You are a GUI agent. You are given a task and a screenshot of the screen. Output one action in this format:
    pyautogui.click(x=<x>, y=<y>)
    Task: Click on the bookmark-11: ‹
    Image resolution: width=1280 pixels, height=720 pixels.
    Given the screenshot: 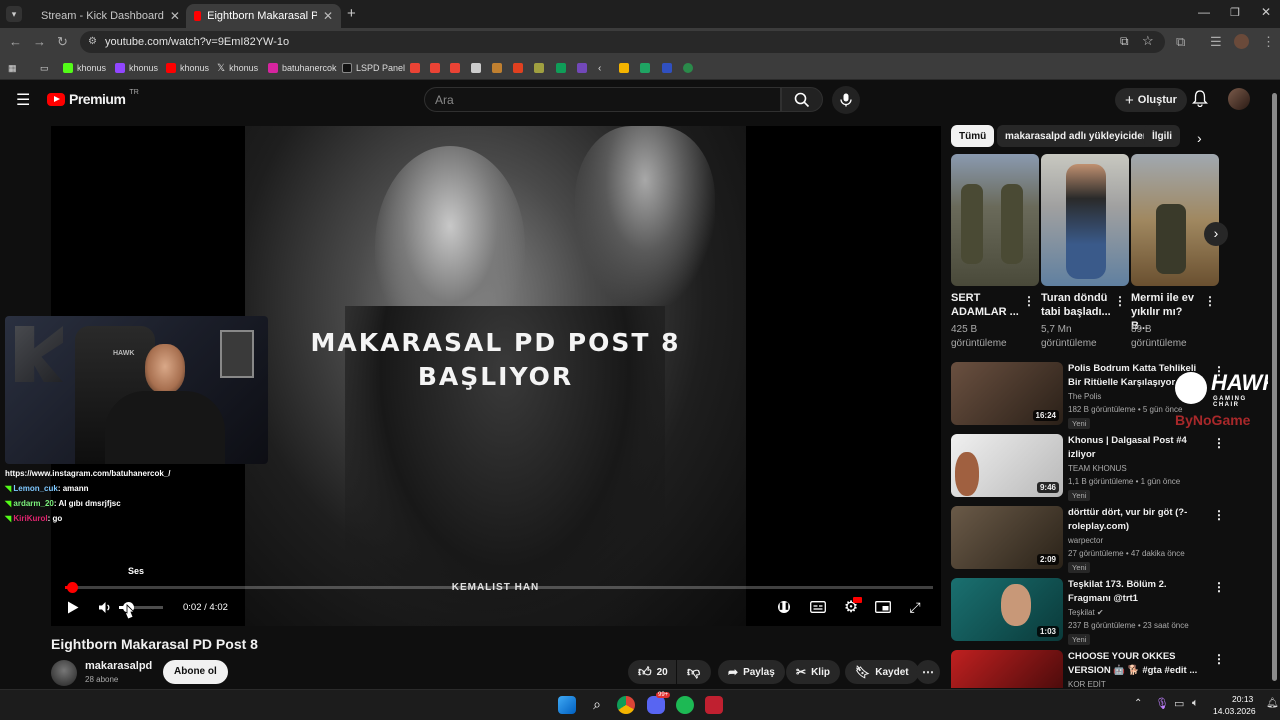 What is the action you would take?
    pyautogui.click(x=599, y=68)
    